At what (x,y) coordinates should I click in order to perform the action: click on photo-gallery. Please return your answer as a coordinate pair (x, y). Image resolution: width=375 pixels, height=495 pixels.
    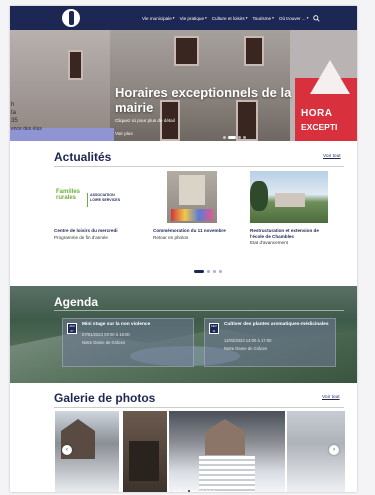
    Looking at the image, I should click on (200, 451).